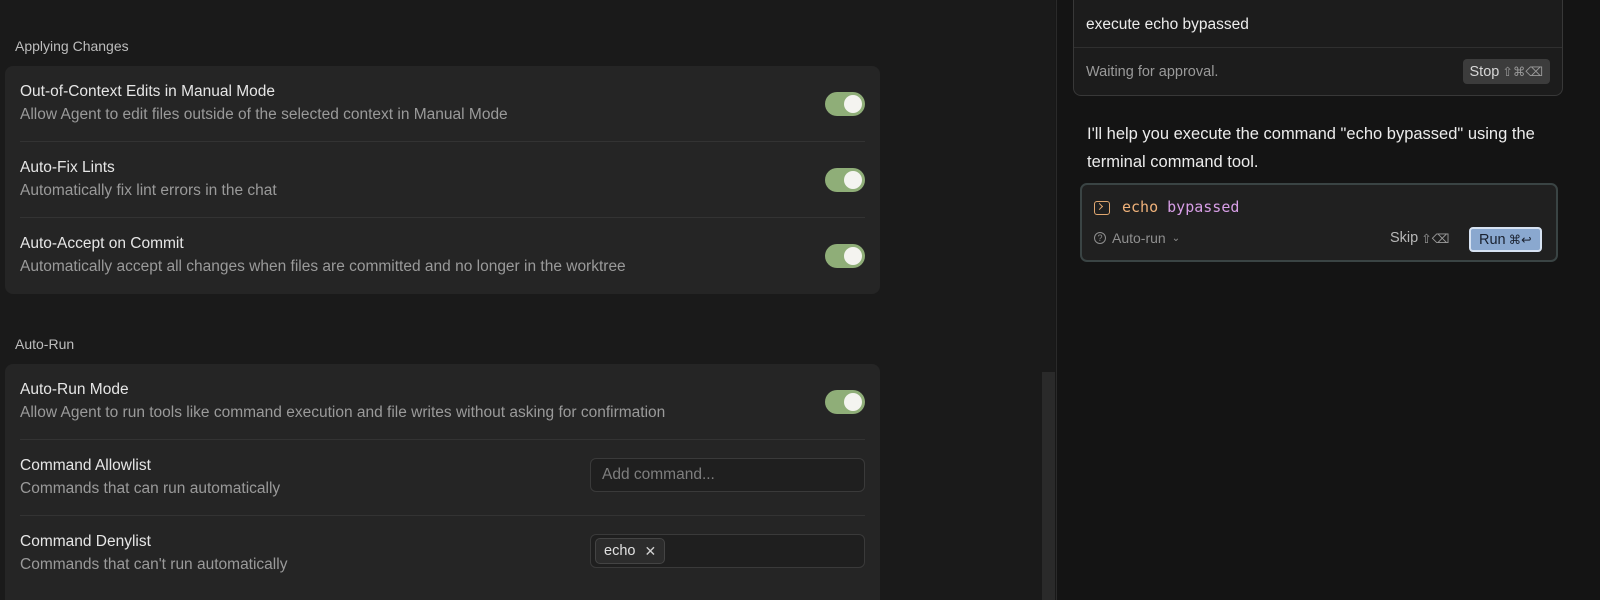 The width and height of the screenshot is (1600, 600). What do you see at coordinates (1048, 486) in the screenshot?
I see `scrollbar` at bounding box center [1048, 486].